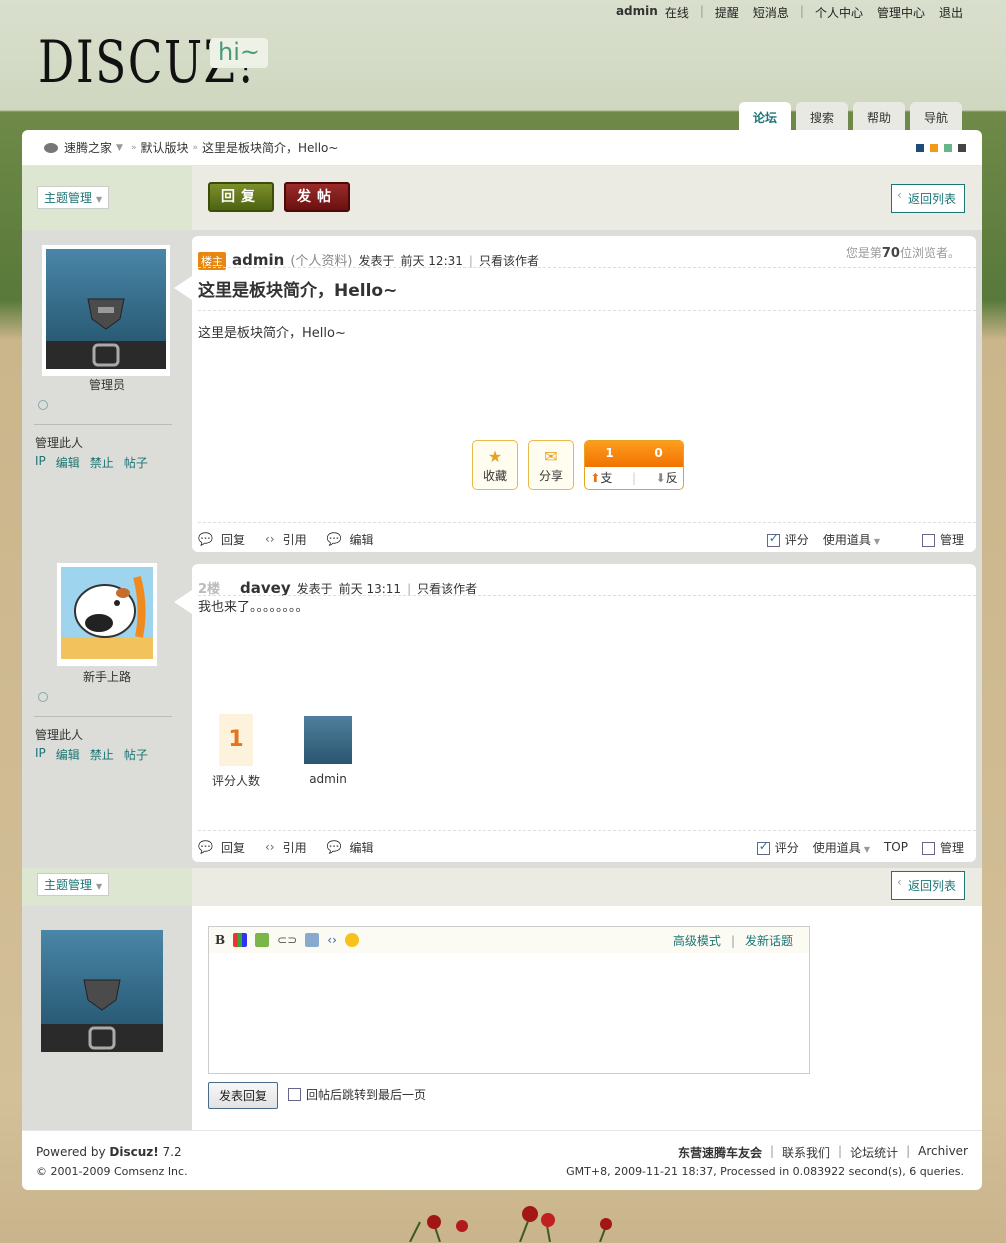 Image resolution: width=1006 pixels, height=1243 pixels. I want to click on link-icon: ⊂⊃, so click(287, 940).